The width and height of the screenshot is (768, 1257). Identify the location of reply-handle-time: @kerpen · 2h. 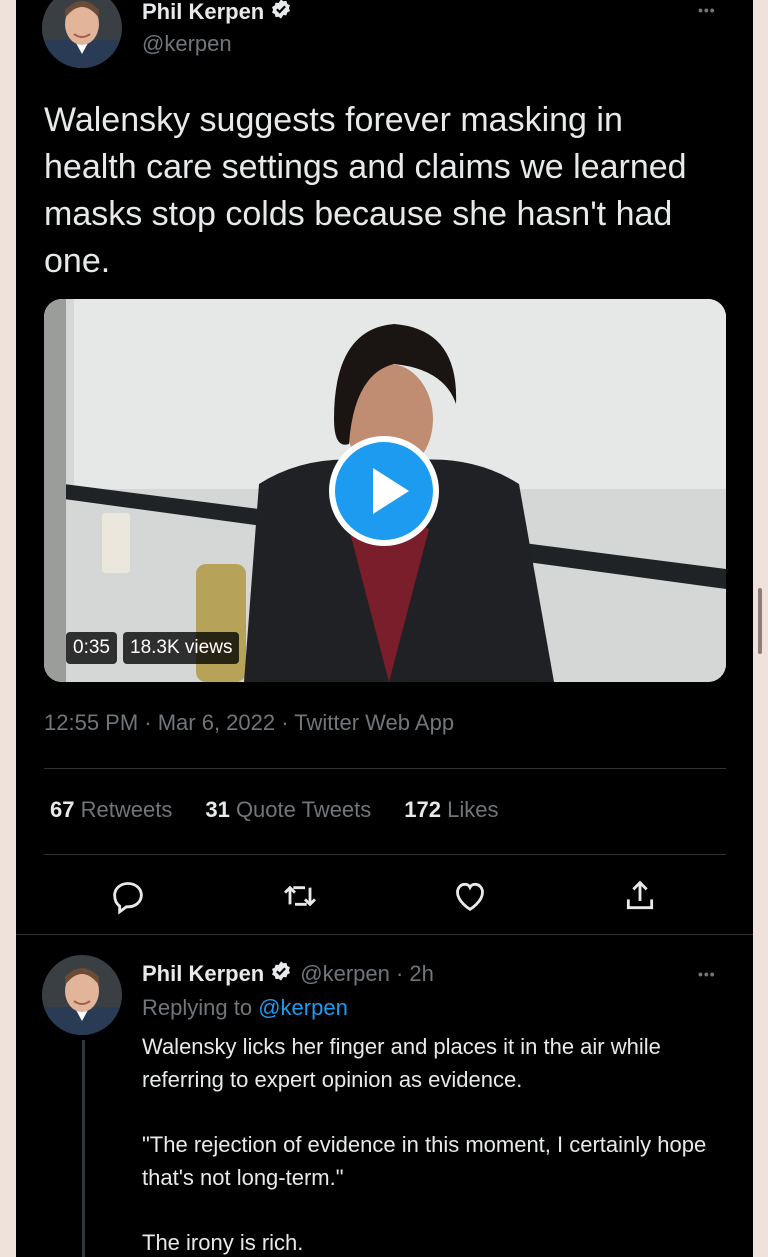
(367, 974).